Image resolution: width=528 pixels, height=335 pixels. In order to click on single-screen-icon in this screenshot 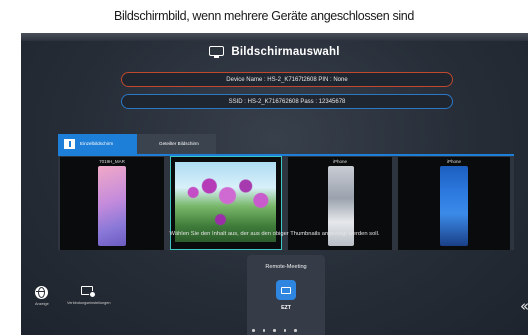, I will do `click(69, 144)`.